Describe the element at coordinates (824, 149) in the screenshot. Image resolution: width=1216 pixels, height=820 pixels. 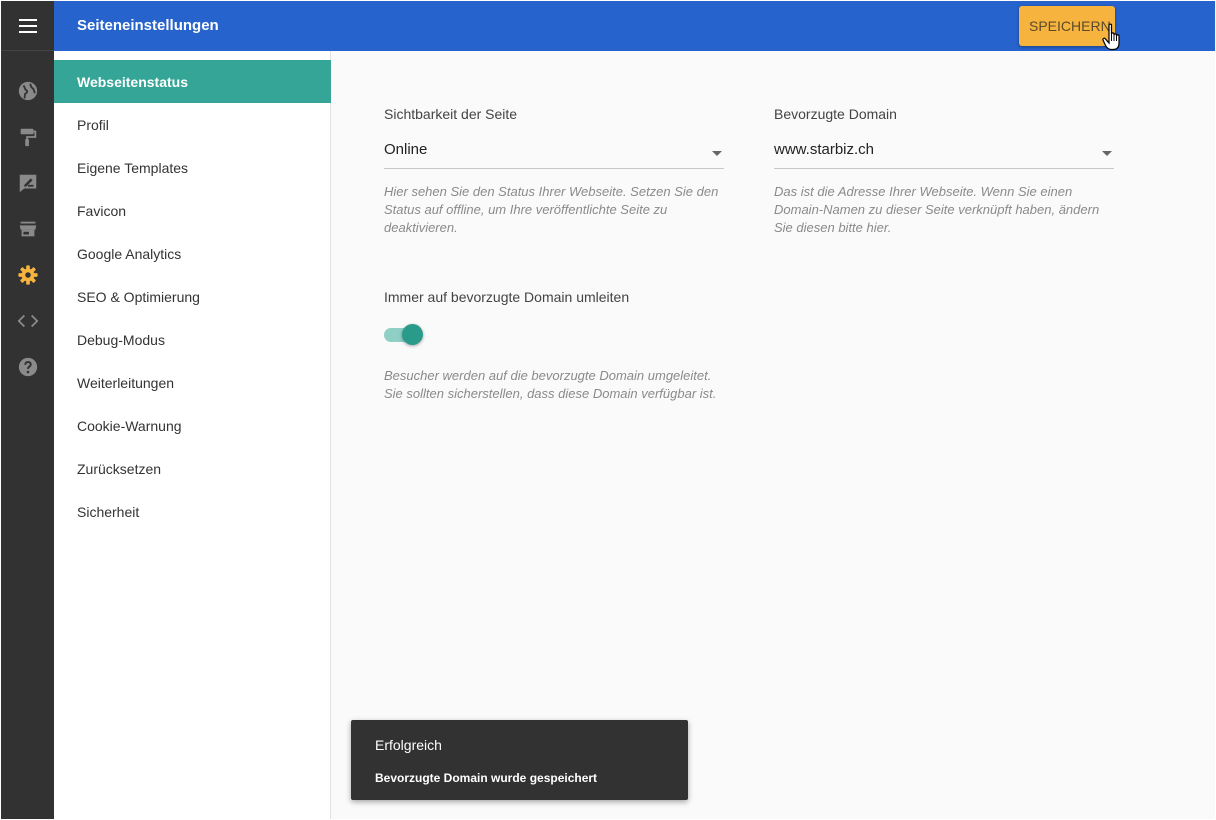
I see `domain-value: www.starbiz.ch` at that location.